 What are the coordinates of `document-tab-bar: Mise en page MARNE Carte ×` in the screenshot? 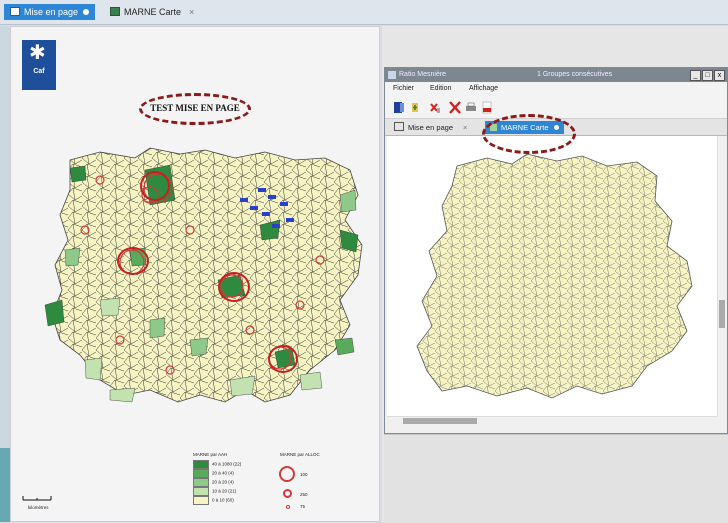 It's located at (364, 12).